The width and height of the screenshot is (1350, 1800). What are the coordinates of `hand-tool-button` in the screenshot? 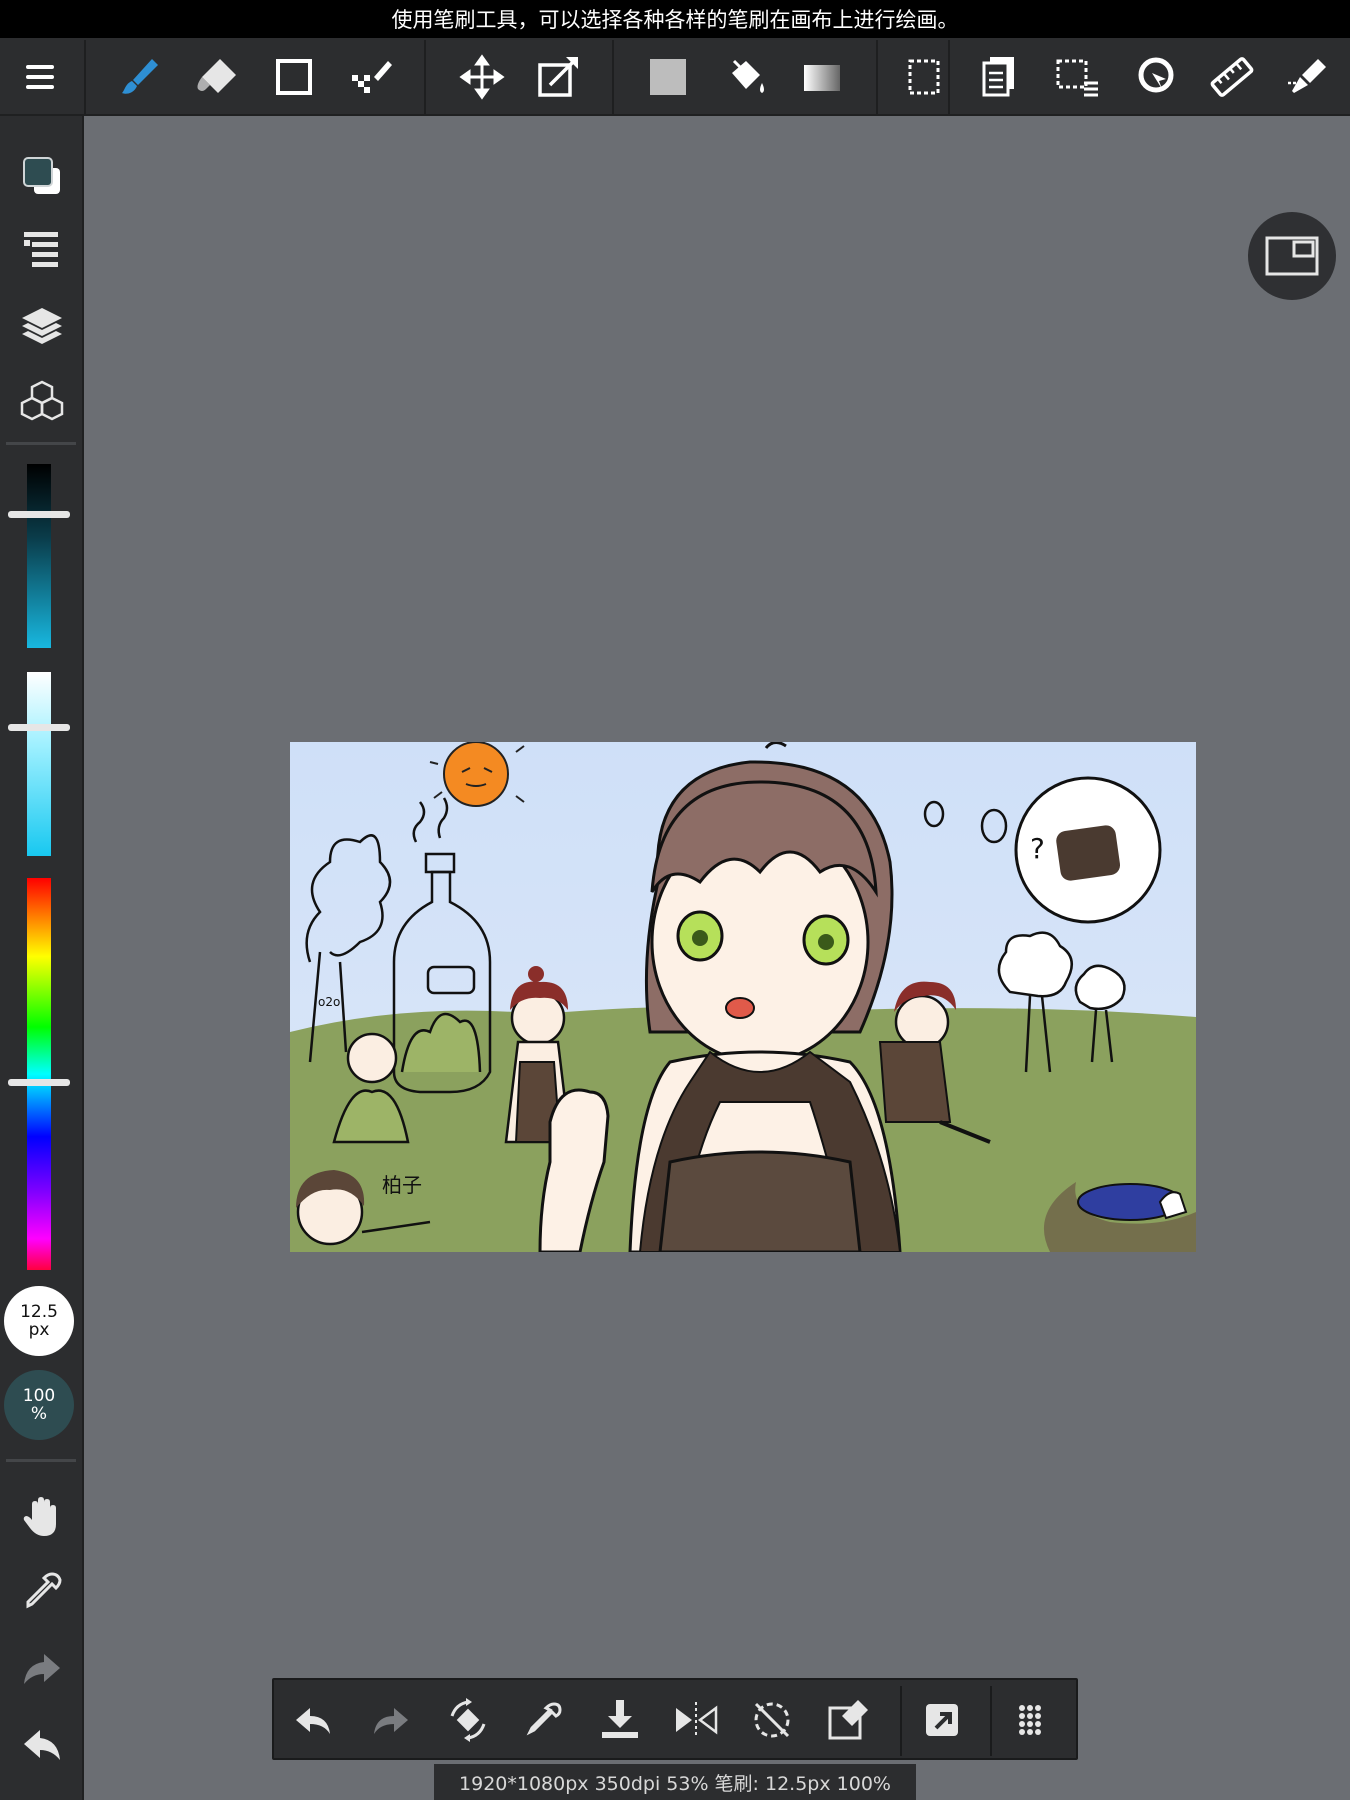 It's located at (42, 1516).